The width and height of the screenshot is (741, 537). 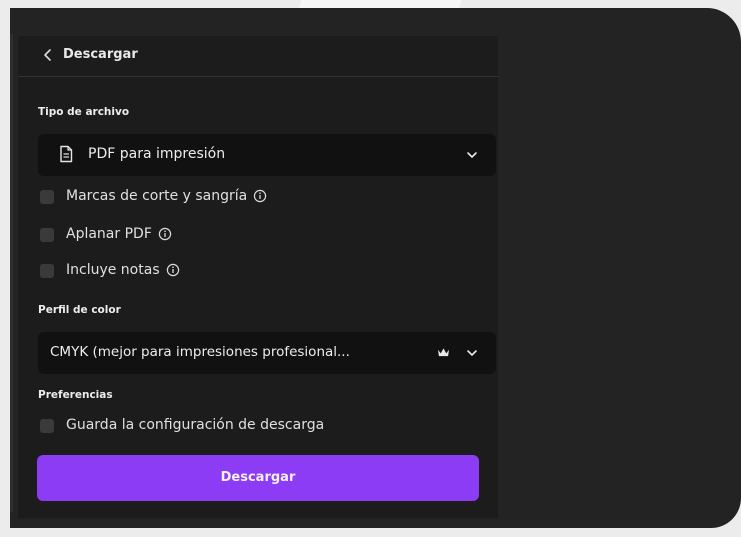 What do you see at coordinates (47, 197) in the screenshot?
I see `crop-marks-checkbox` at bounding box center [47, 197].